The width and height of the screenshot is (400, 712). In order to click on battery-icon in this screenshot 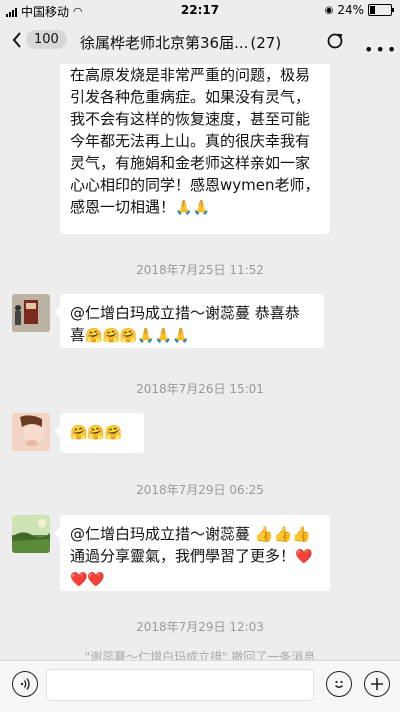, I will do `click(381, 10)`.